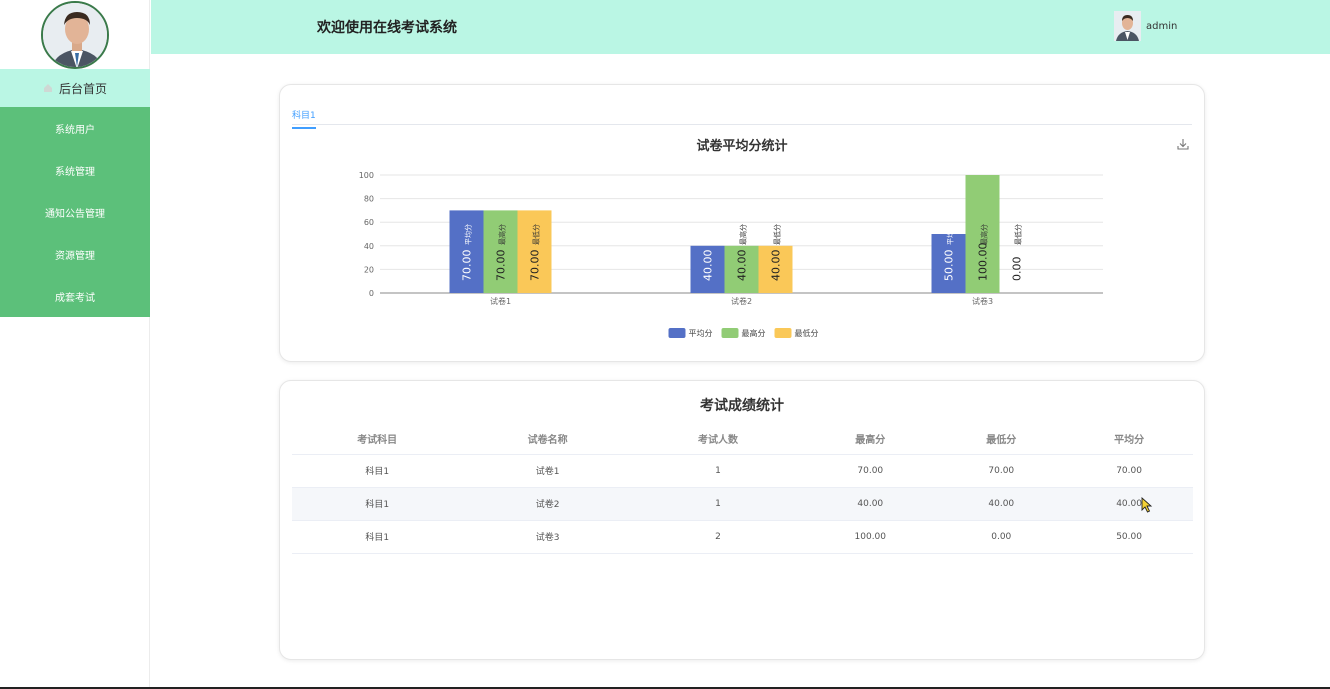 The width and height of the screenshot is (1330, 689). I want to click on data-label: 0.00, so click(1017, 269).